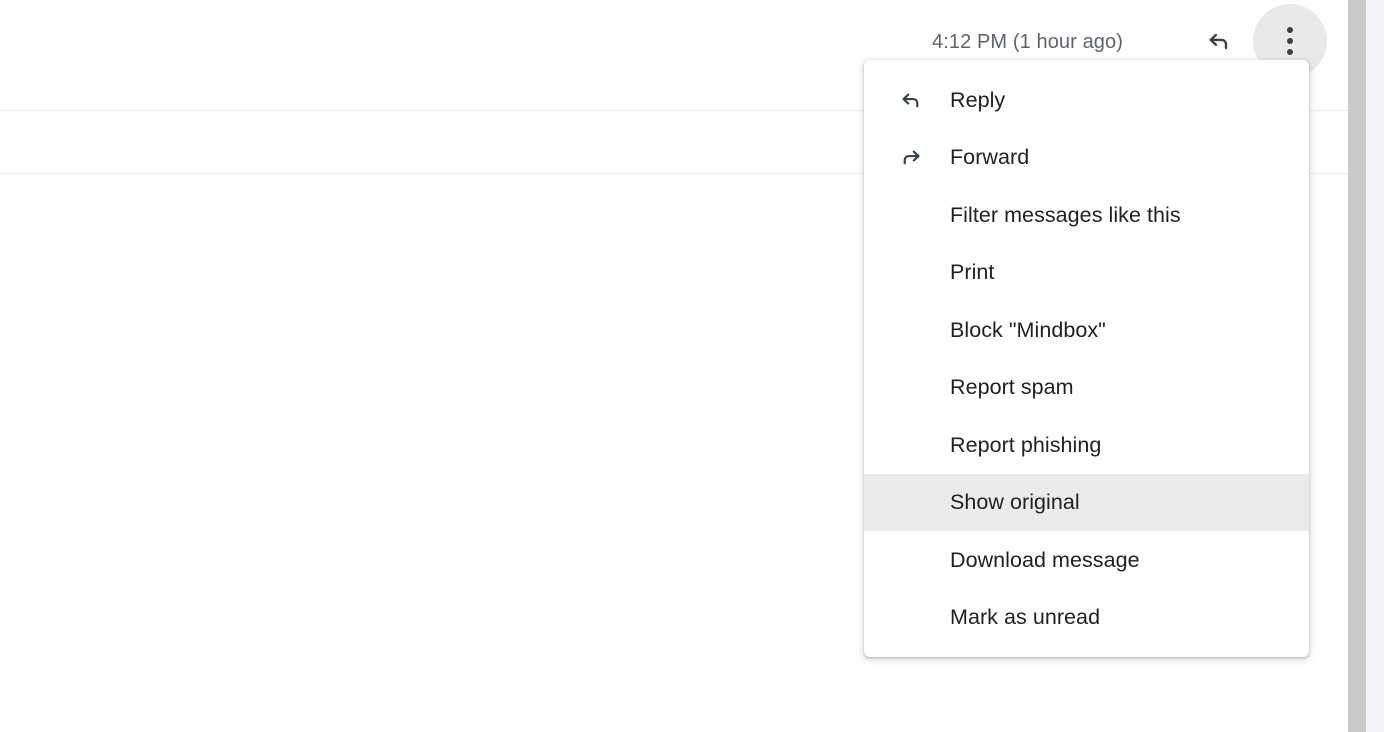 The image size is (1384, 732). Describe the element at coordinates (1086, 158) in the screenshot. I see `menu-item-forward: Forward` at that location.